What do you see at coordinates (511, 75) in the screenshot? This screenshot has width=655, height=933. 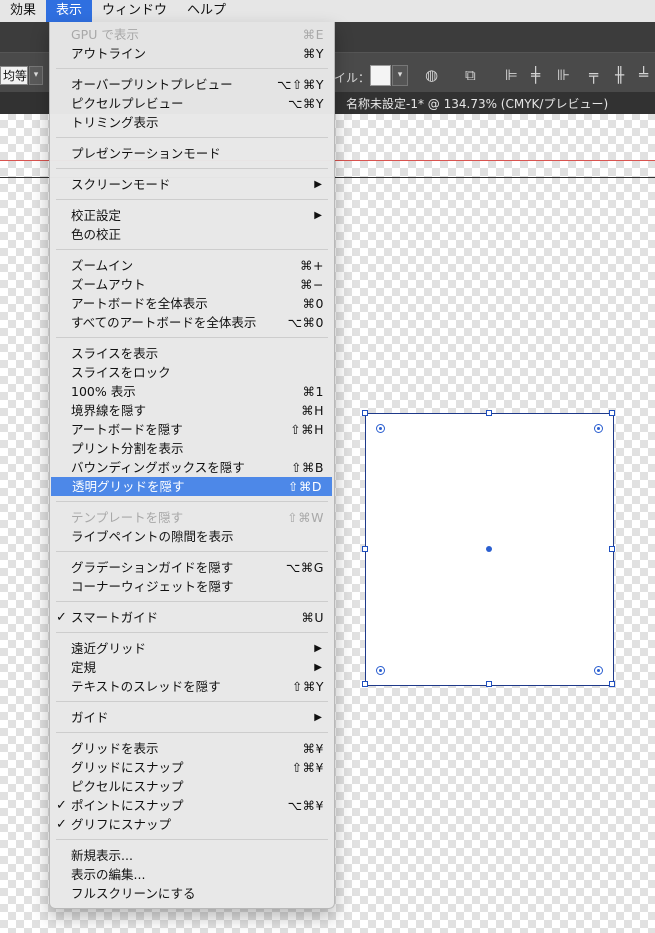 I see `align-left-icon: ⊫` at bounding box center [511, 75].